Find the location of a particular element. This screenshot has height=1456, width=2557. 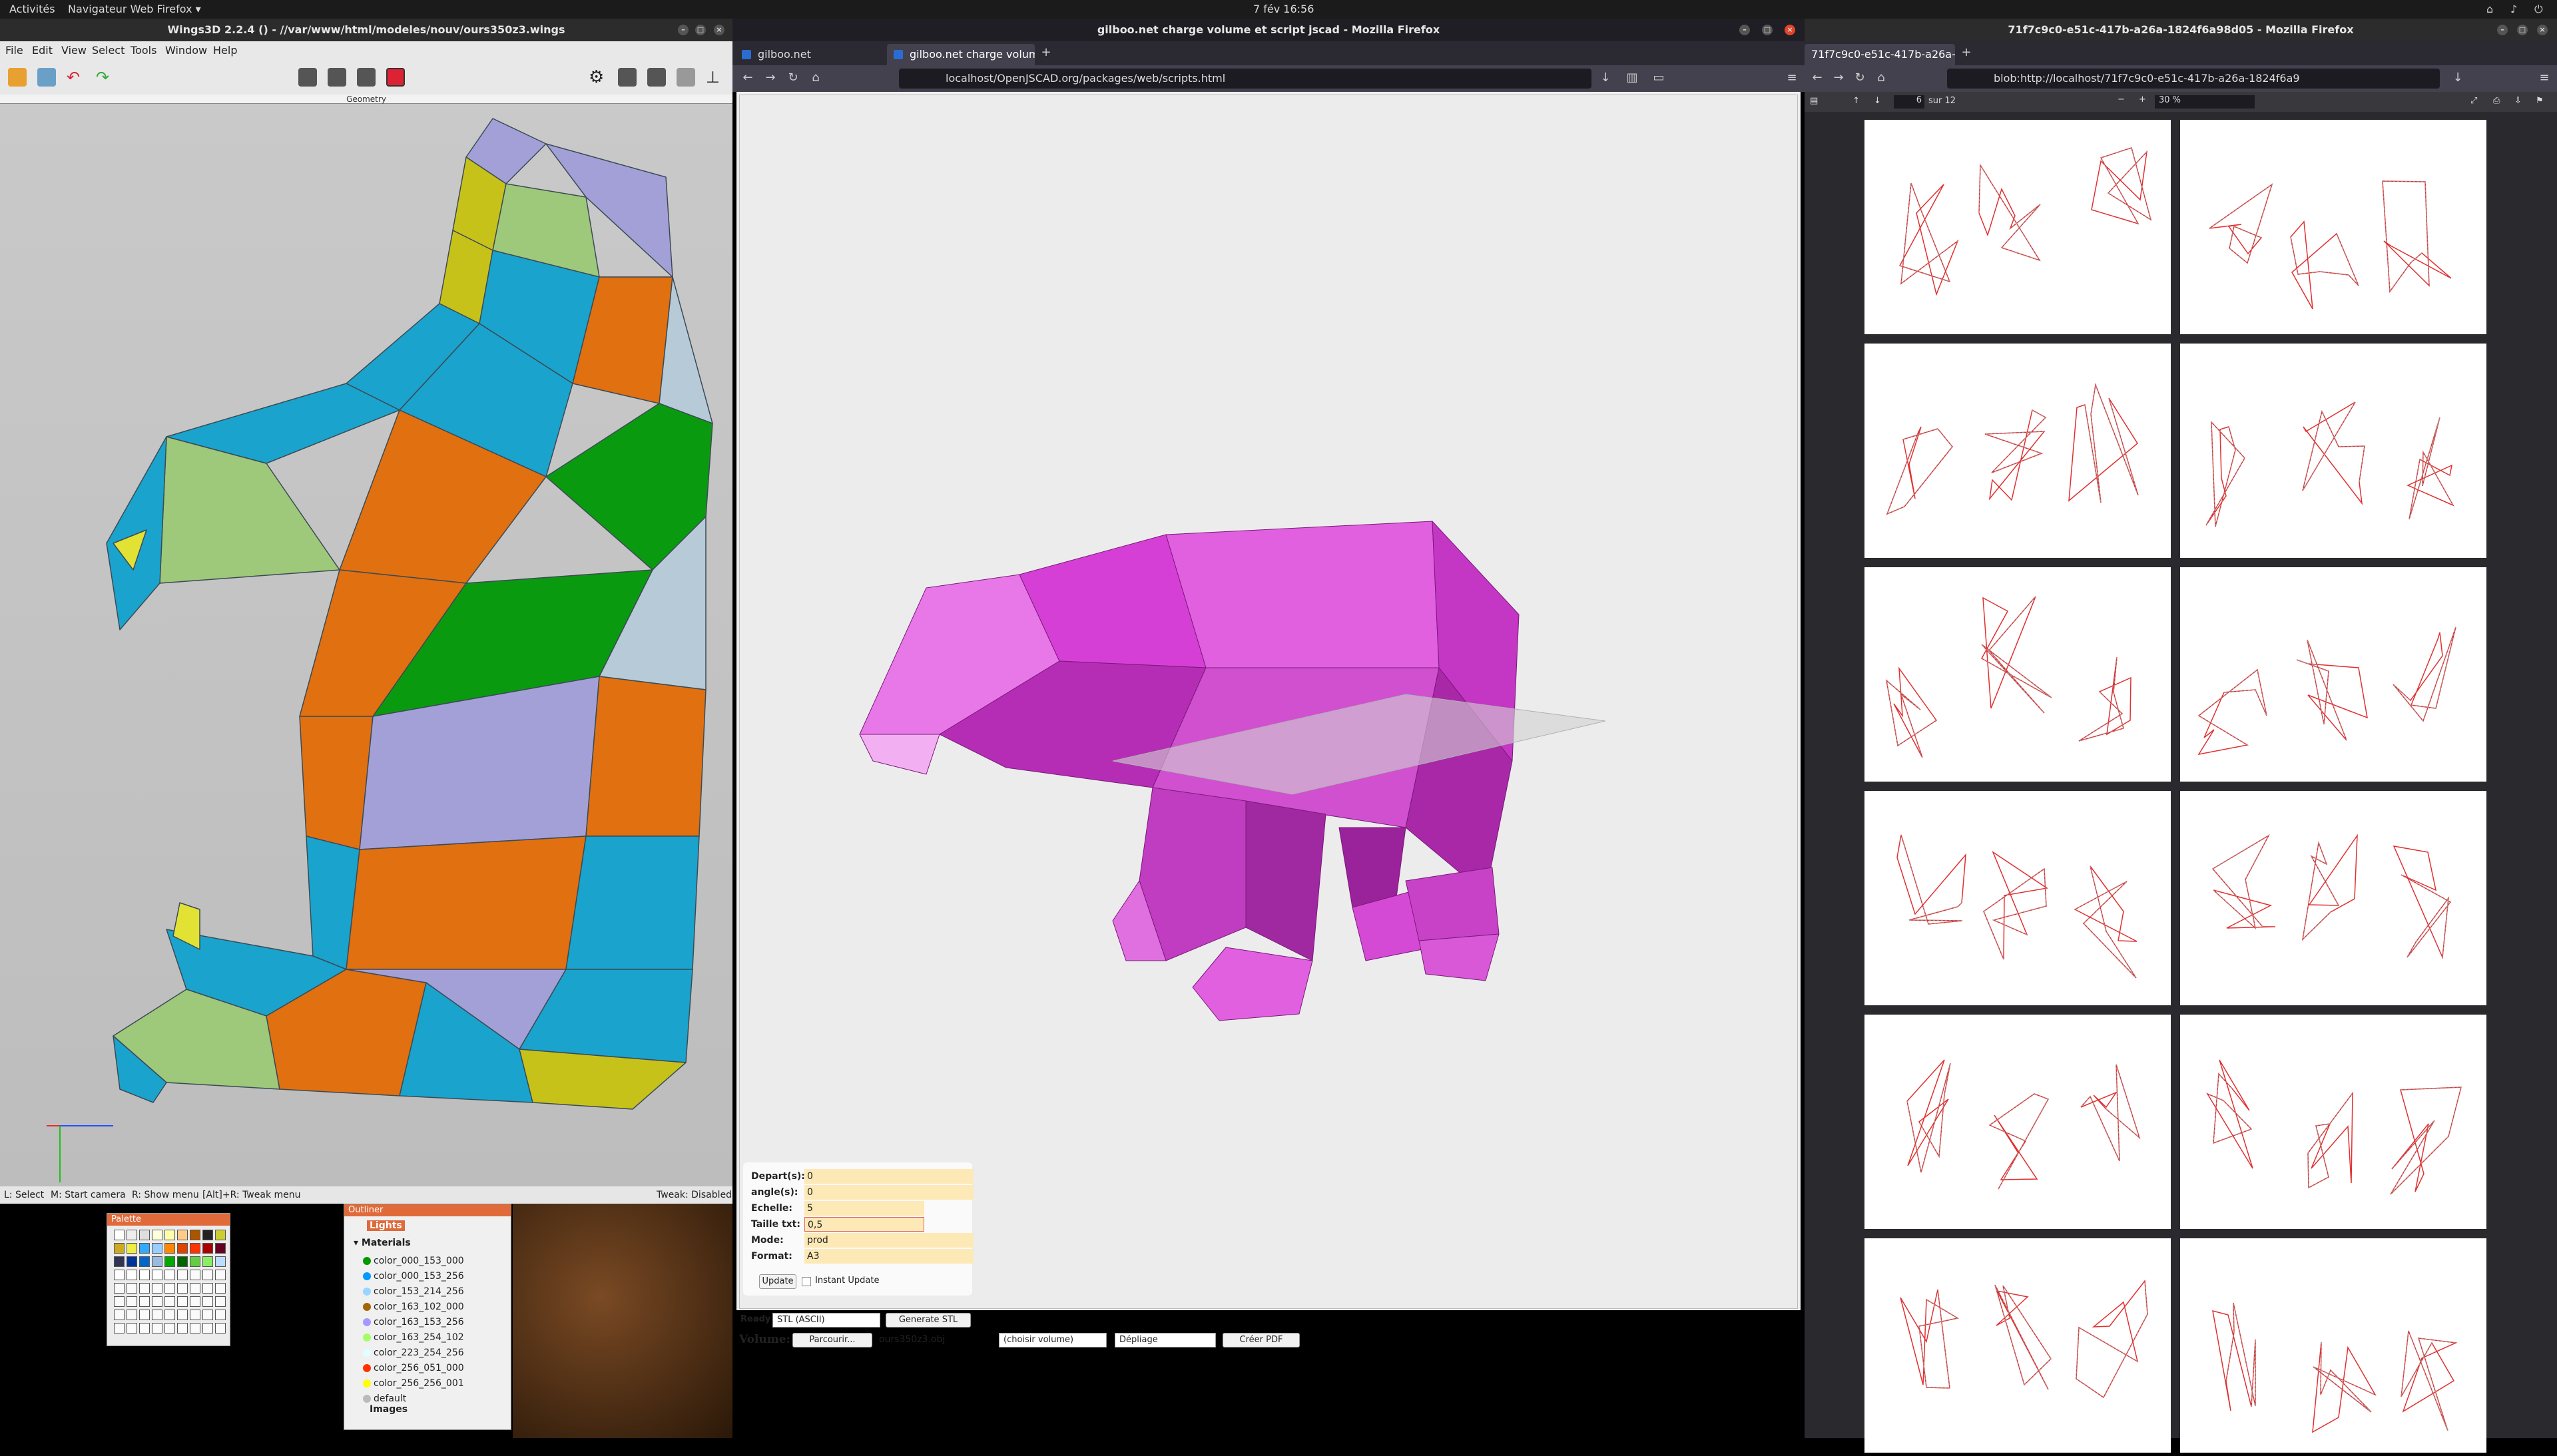

outliner-materials: ▾ Materials is located at coordinates (382, 1243).